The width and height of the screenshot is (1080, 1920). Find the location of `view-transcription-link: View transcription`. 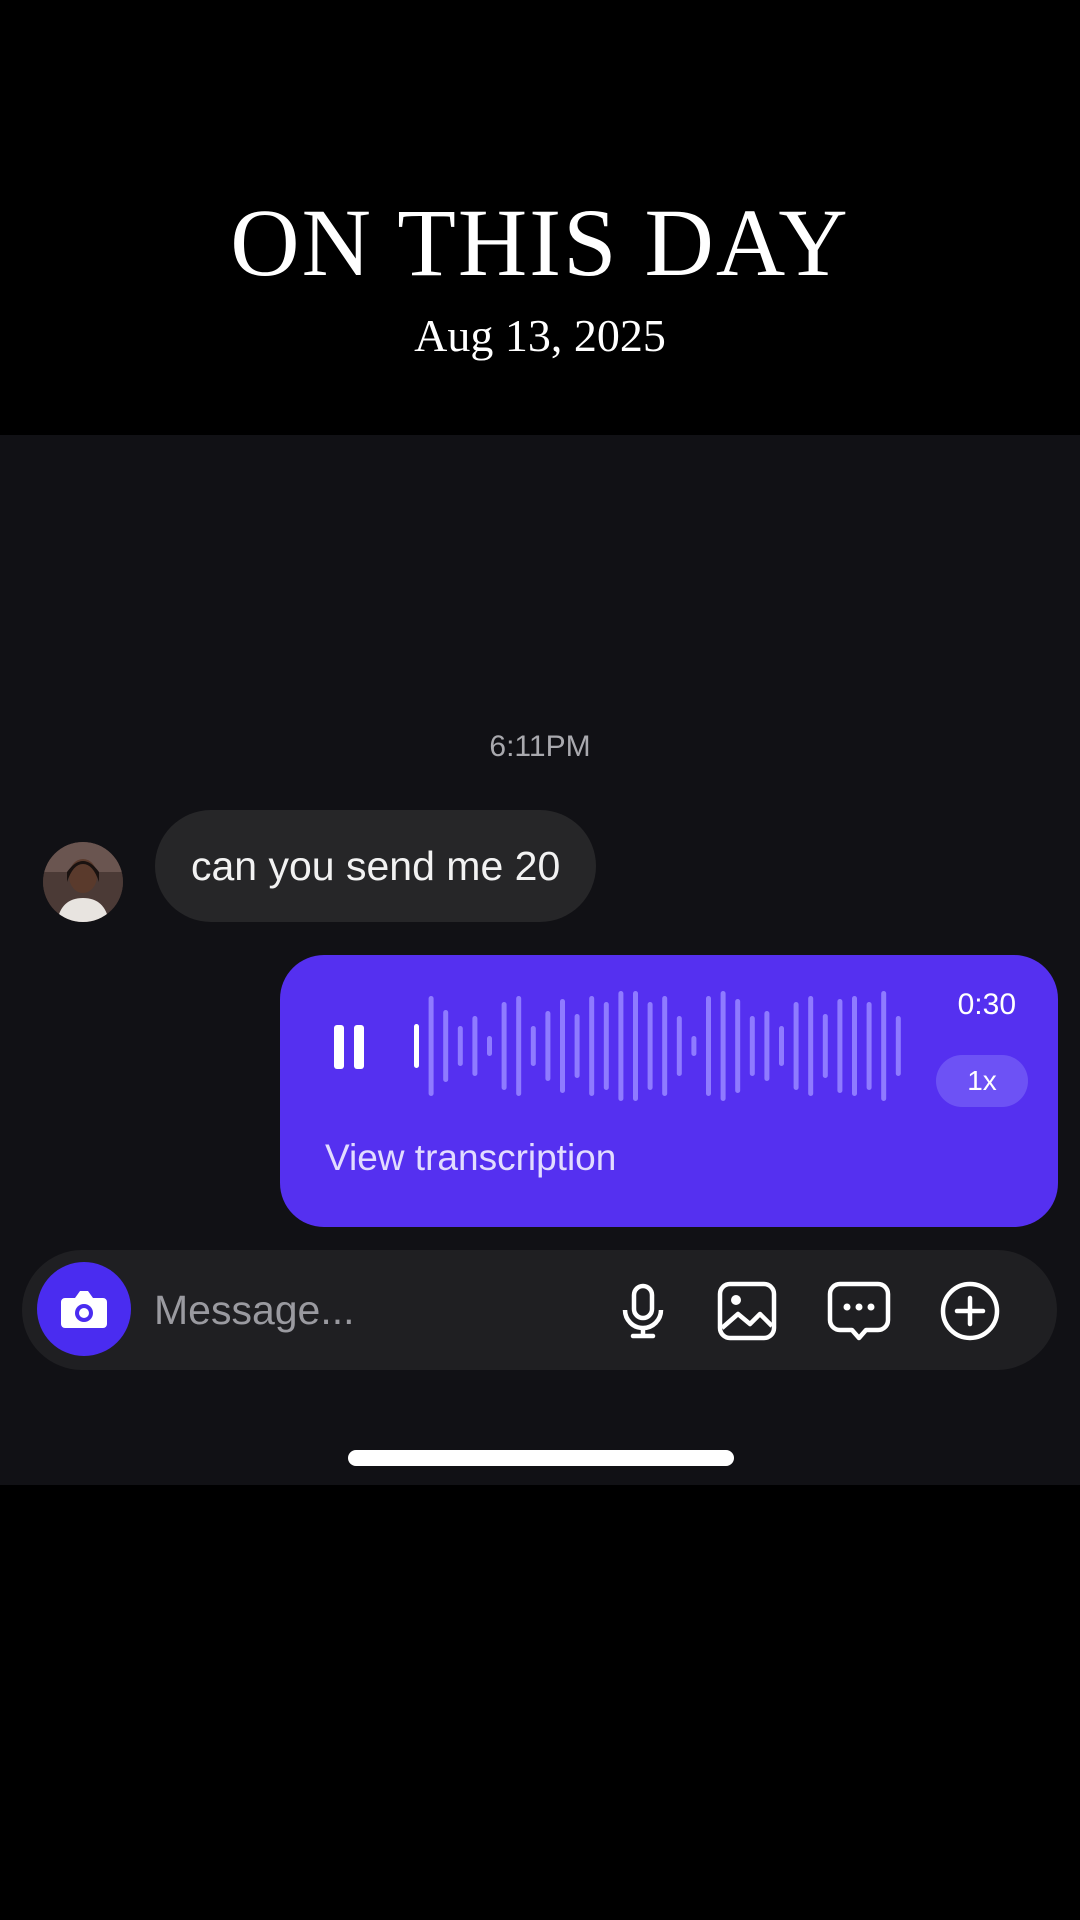

view-transcription-link: View transcription is located at coordinates (470, 1158).